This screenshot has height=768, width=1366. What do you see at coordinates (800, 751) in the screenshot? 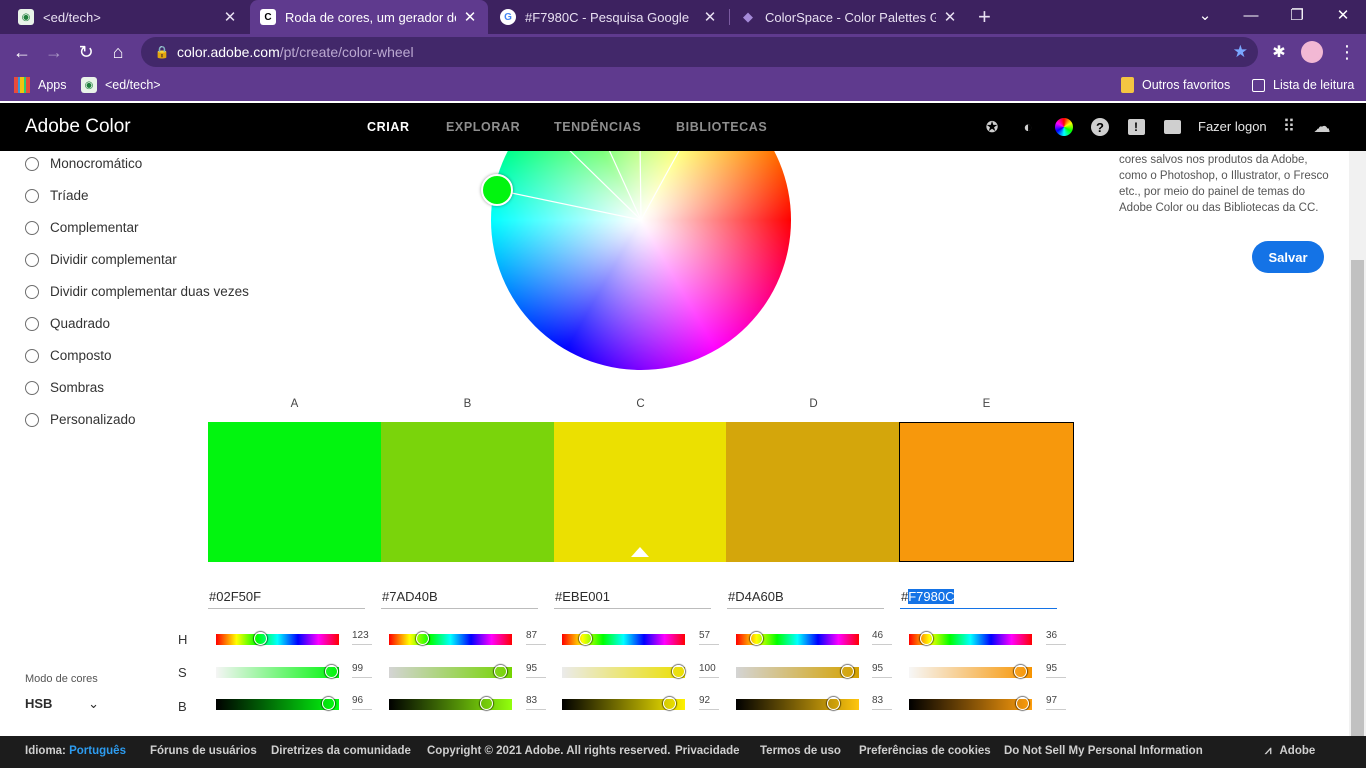
I see `footer-terms-link: Termos de uso` at bounding box center [800, 751].